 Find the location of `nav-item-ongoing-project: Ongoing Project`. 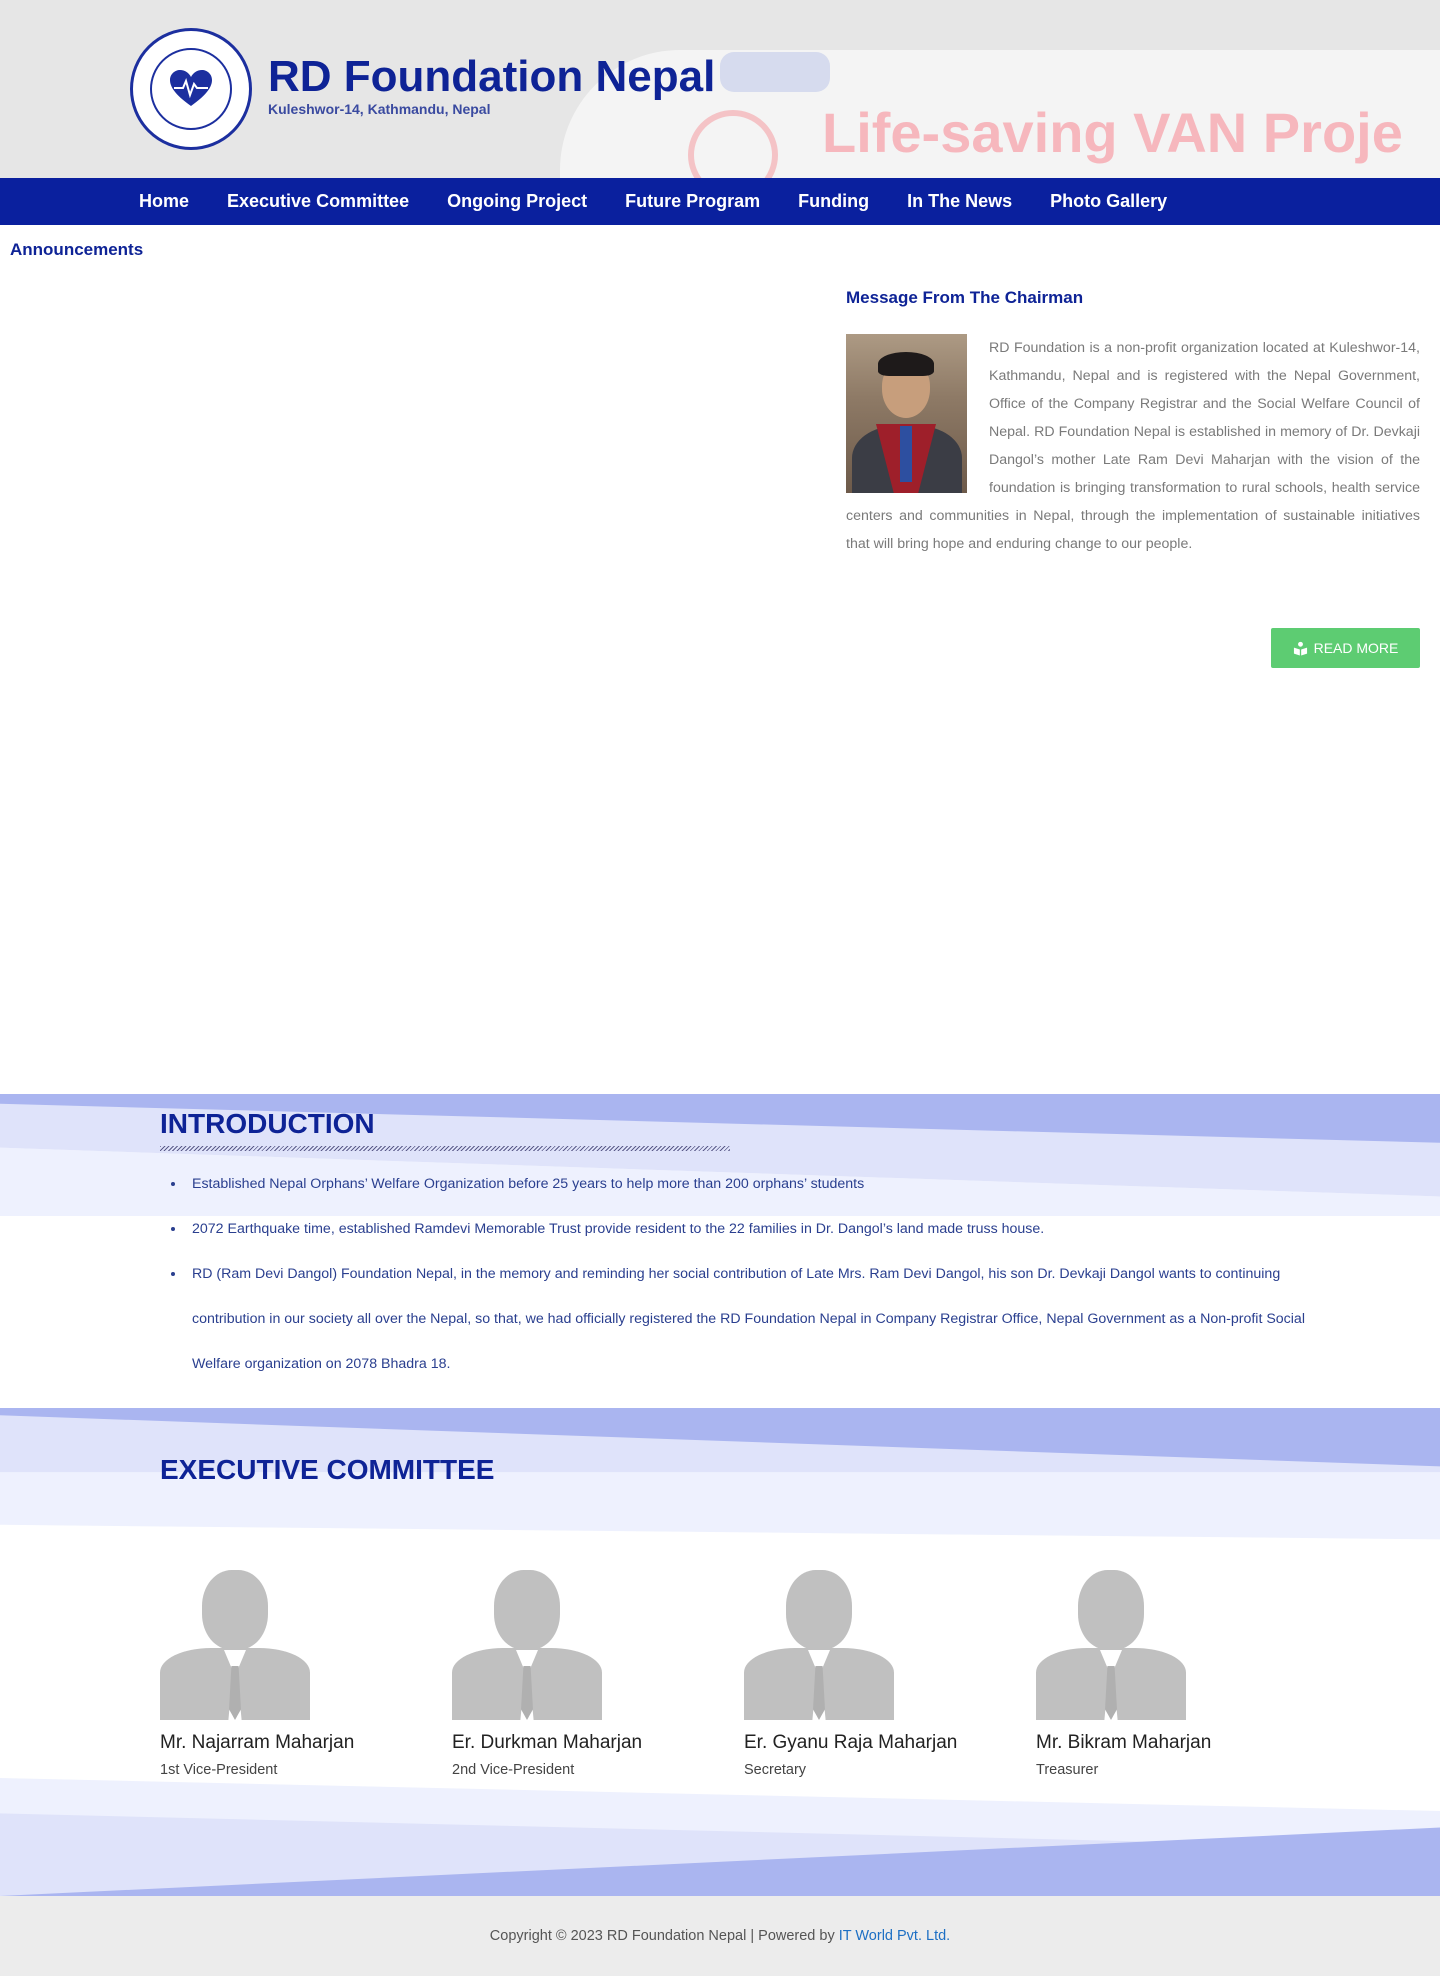

nav-item-ongoing-project: Ongoing Project is located at coordinates (517, 201).